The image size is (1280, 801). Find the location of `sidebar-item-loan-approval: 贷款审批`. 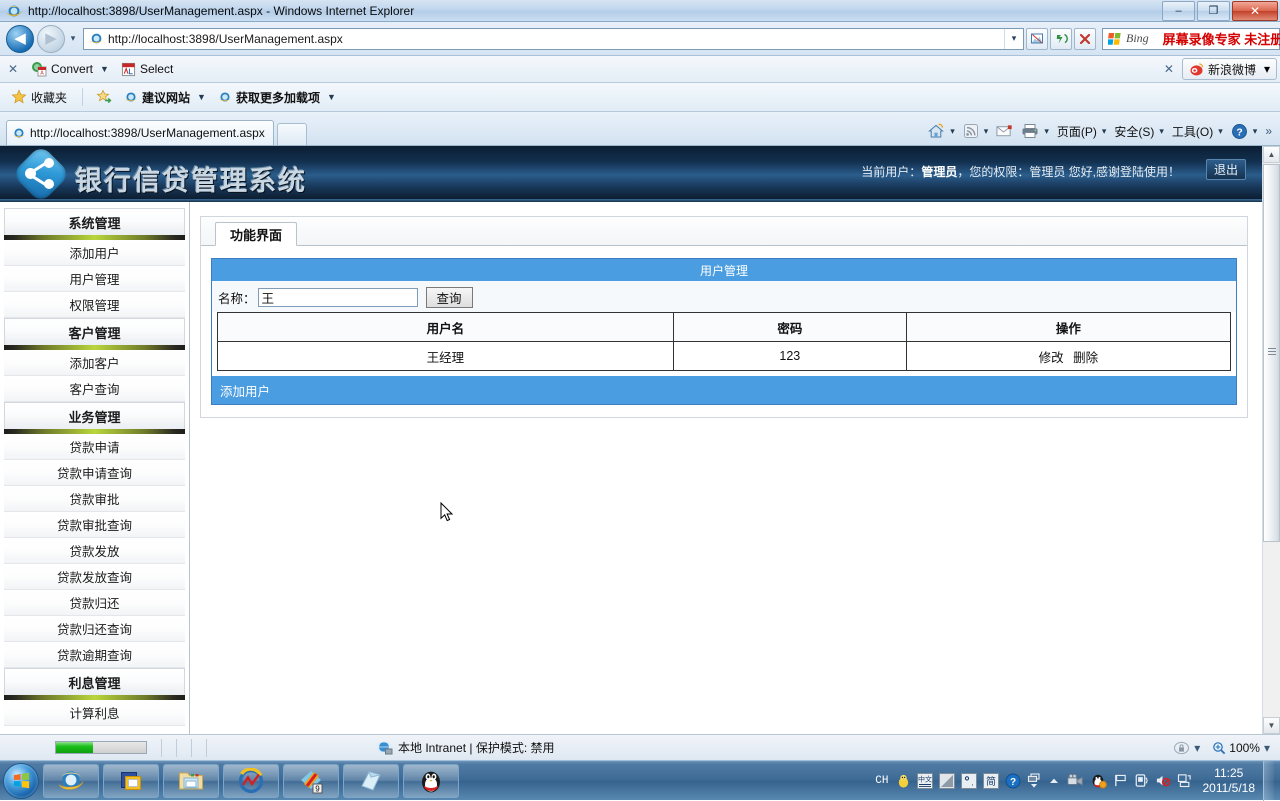

sidebar-item-loan-approval: 贷款审批 is located at coordinates (94, 499).